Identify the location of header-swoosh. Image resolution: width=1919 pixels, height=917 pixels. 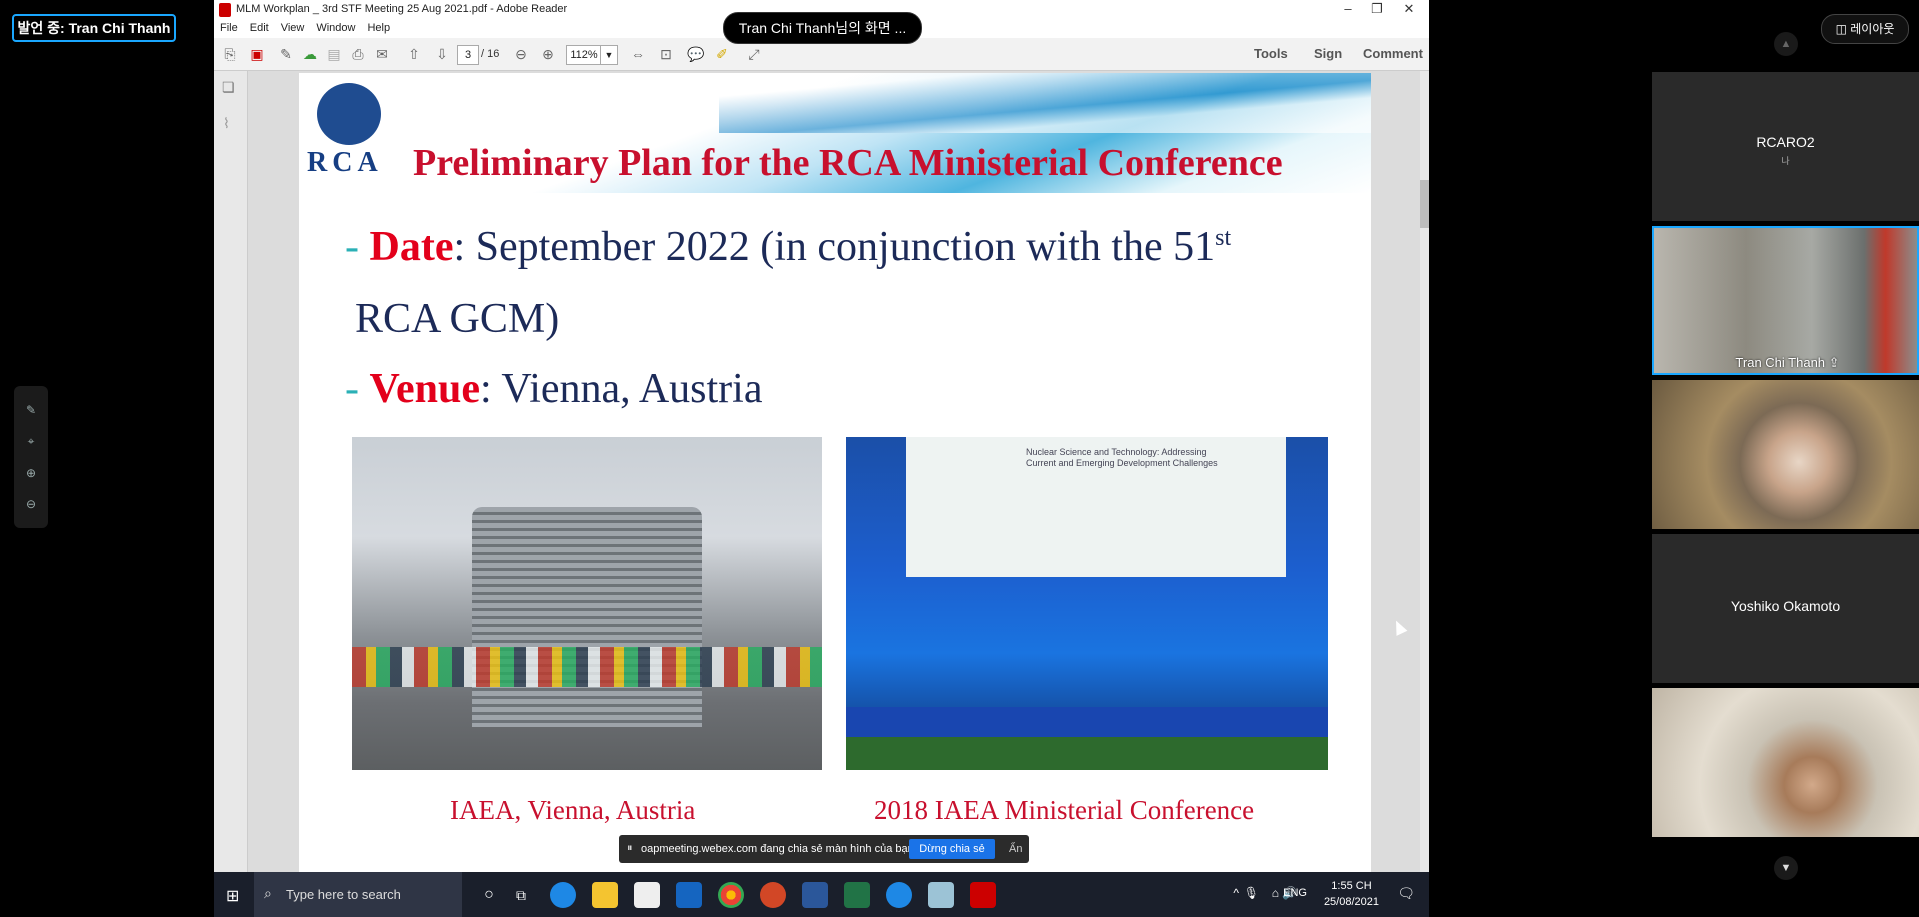
(1045, 103).